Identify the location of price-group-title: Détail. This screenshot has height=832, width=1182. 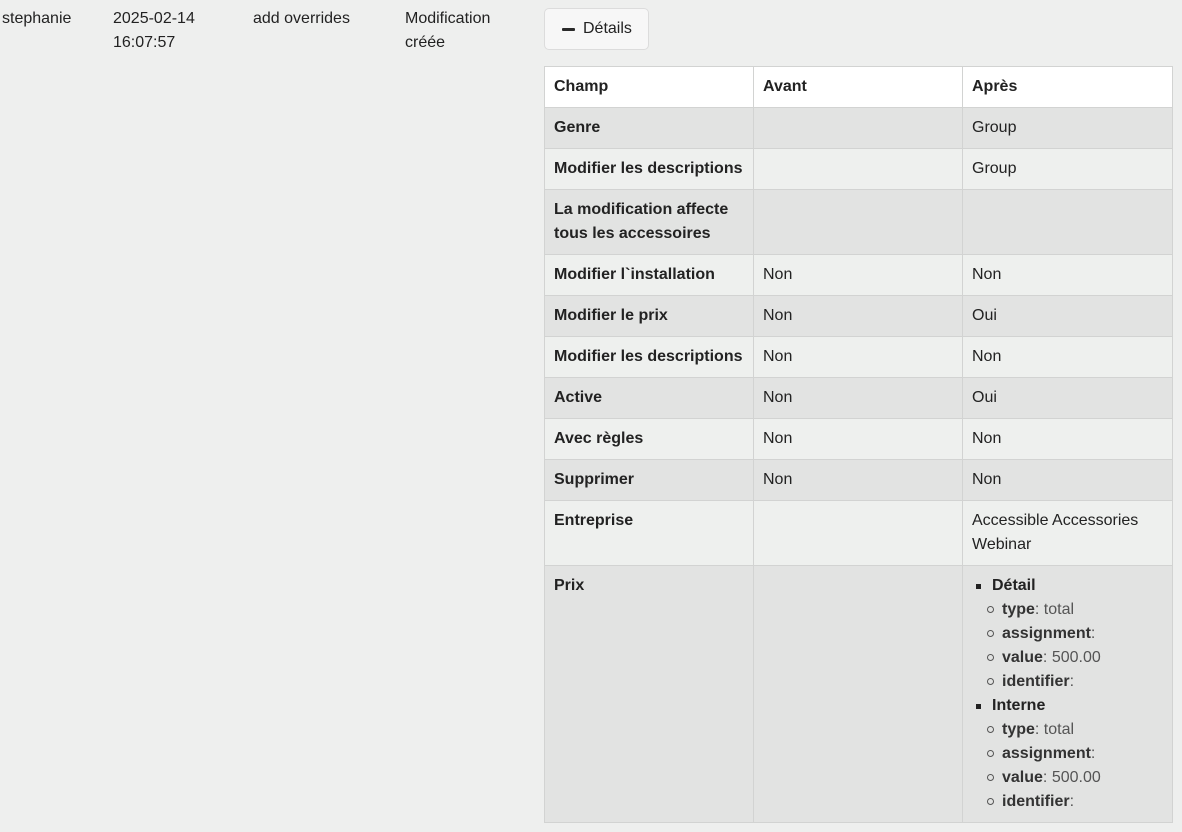
(1014, 585).